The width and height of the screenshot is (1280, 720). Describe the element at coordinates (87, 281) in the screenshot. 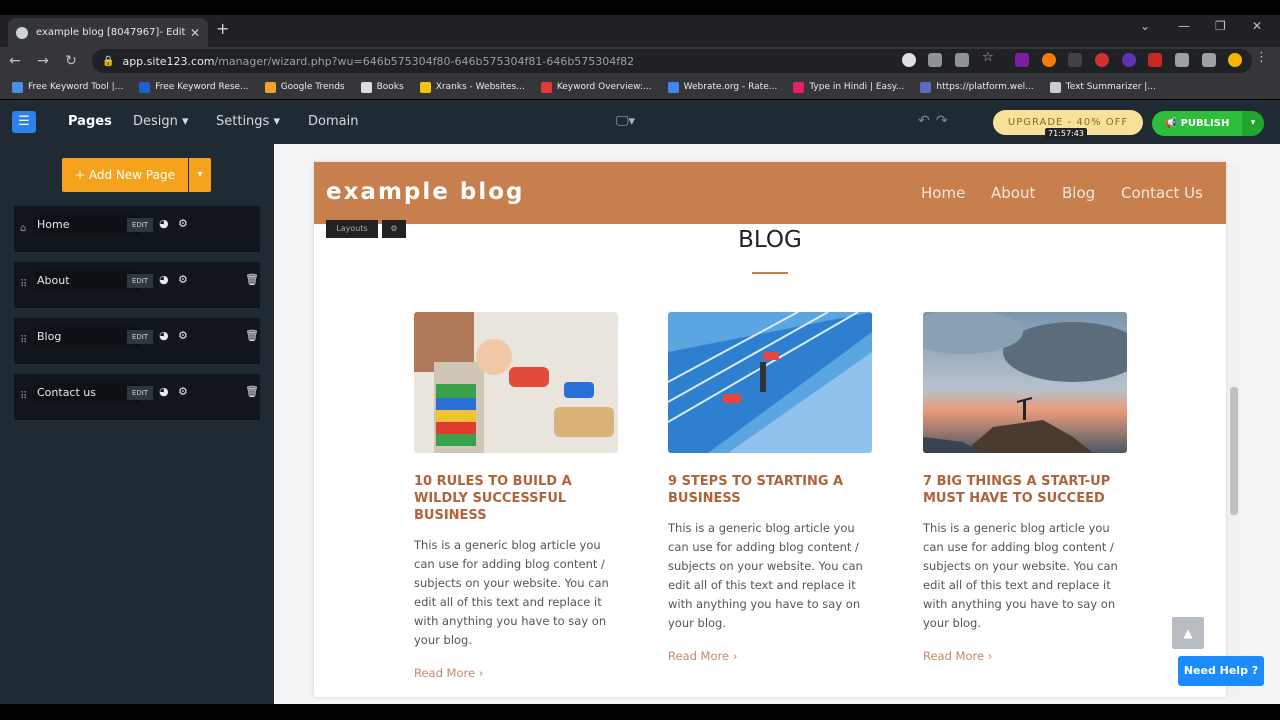

I see `page-name: About` at that location.